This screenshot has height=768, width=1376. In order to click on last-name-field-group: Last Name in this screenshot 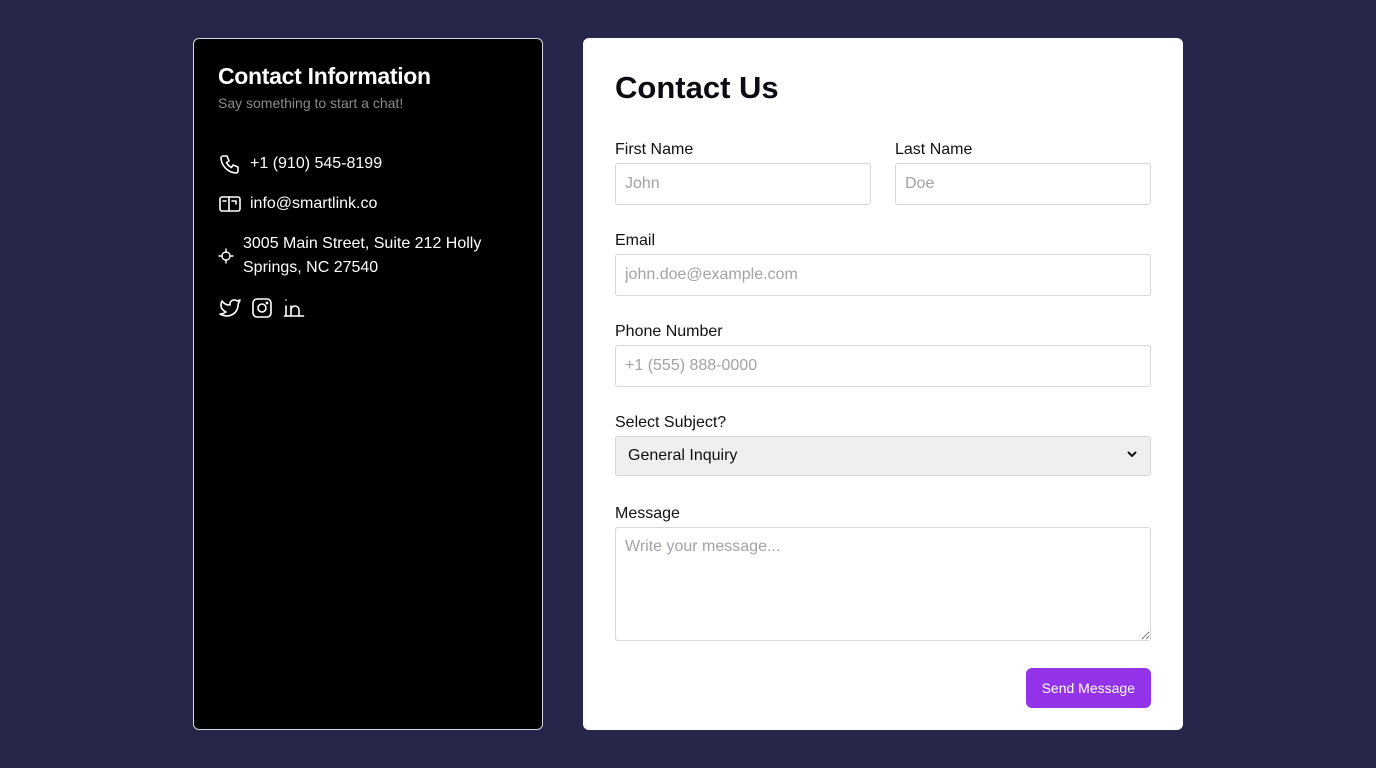, I will do `click(1023, 172)`.